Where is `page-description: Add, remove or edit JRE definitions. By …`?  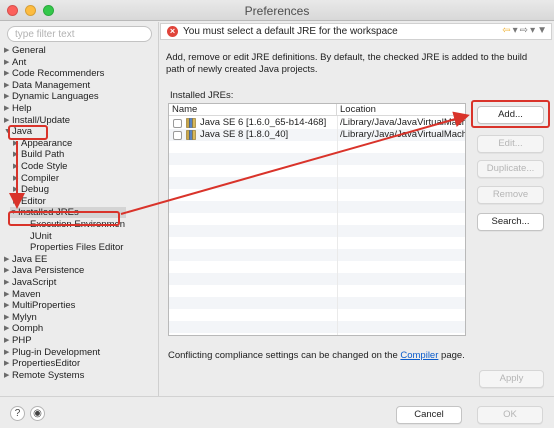 page-description: Add, remove or edit JRE definitions. By … is located at coordinates (347, 63).